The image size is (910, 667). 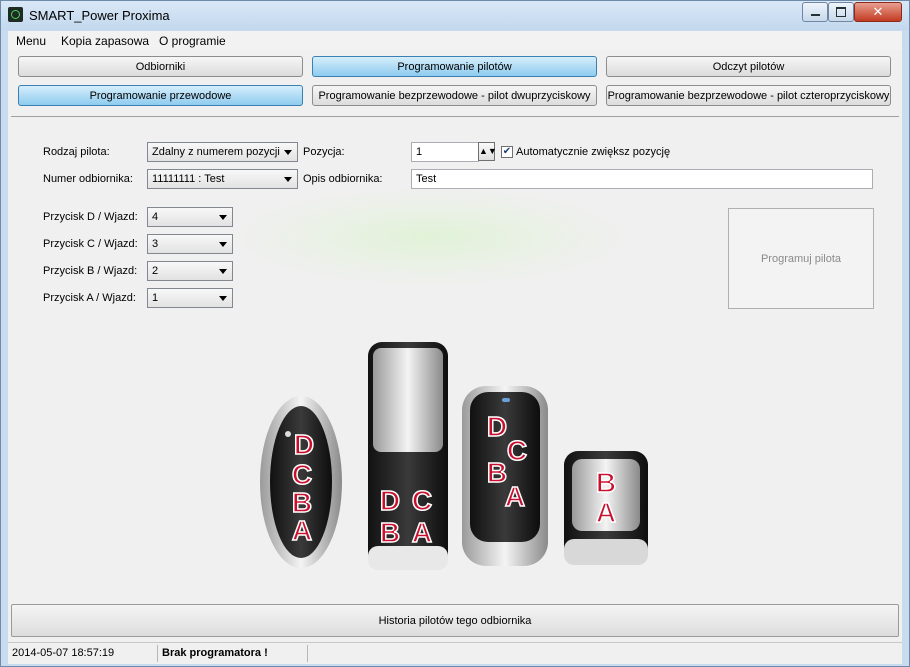 What do you see at coordinates (454, 66) in the screenshot?
I see `tab-remote-programming: Programowanie pilotów` at bounding box center [454, 66].